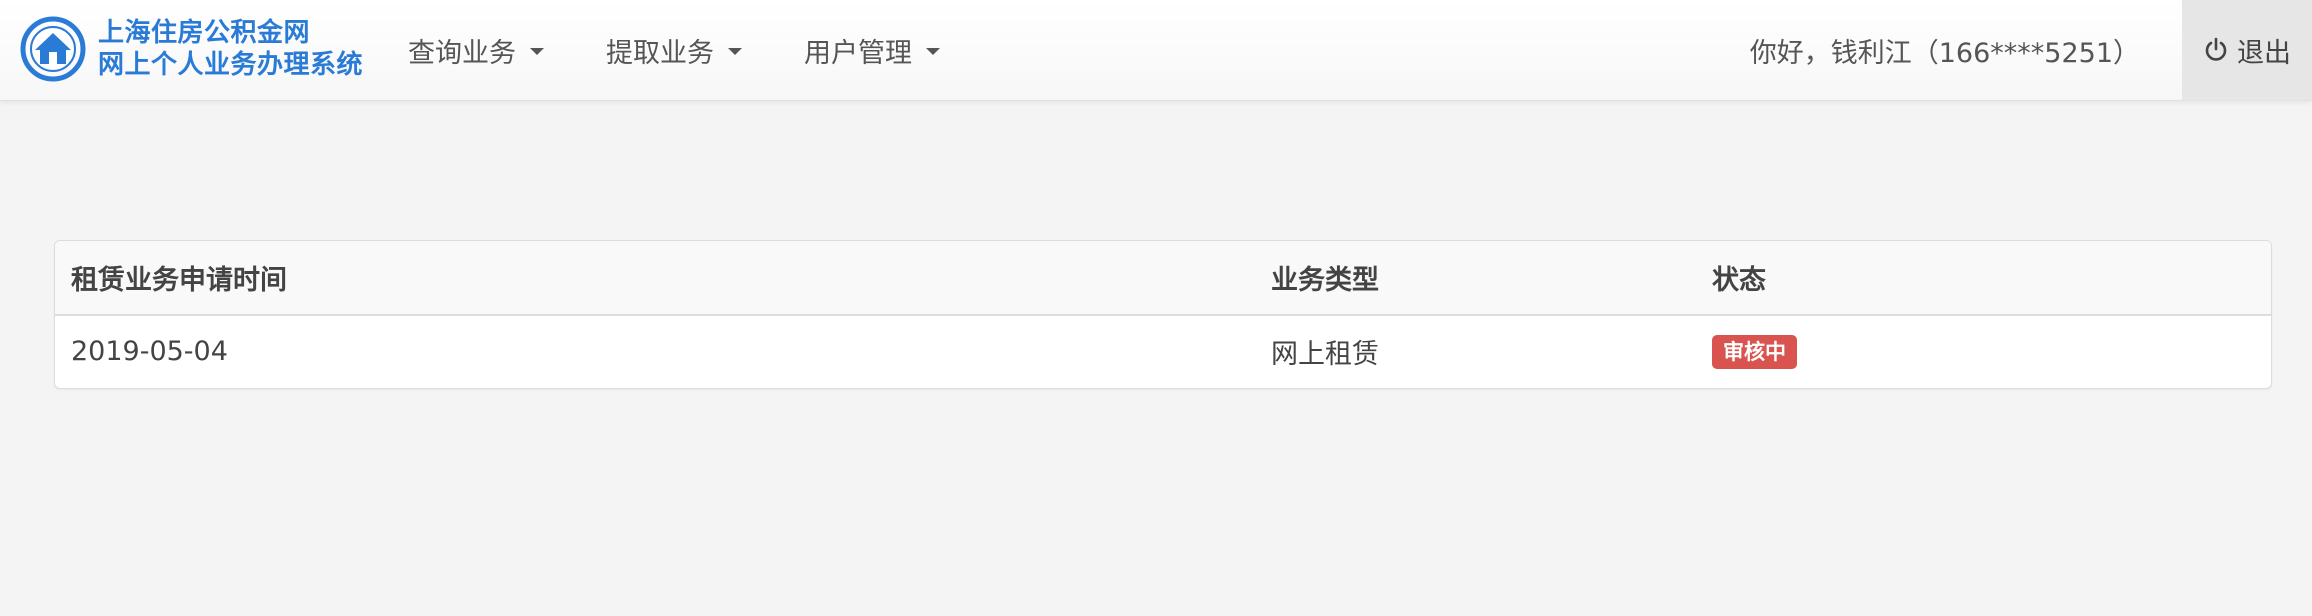 The height and width of the screenshot is (616, 2312). What do you see at coordinates (179, 280) in the screenshot?
I see `column-header-apply-date: 租赁业务申请时间` at bounding box center [179, 280].